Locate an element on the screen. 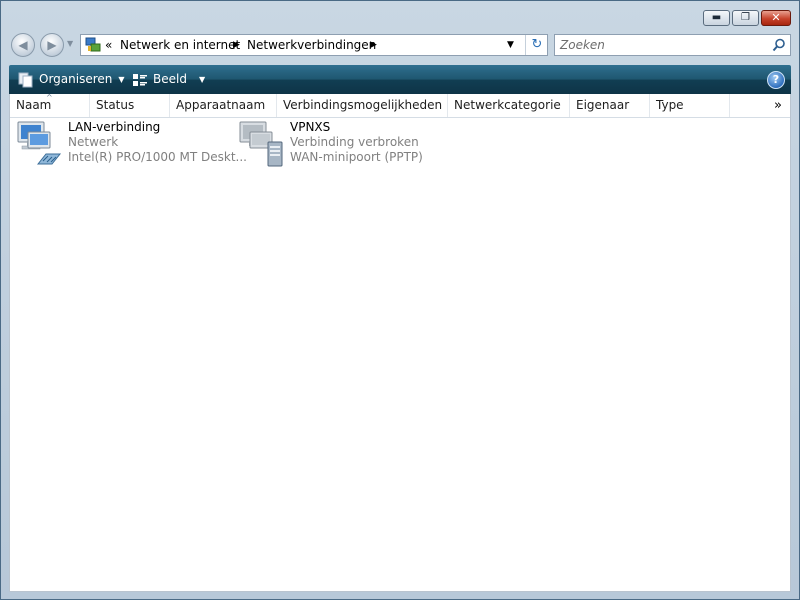  item-name: LAN-verbinding is located at coordinates (114, 127).